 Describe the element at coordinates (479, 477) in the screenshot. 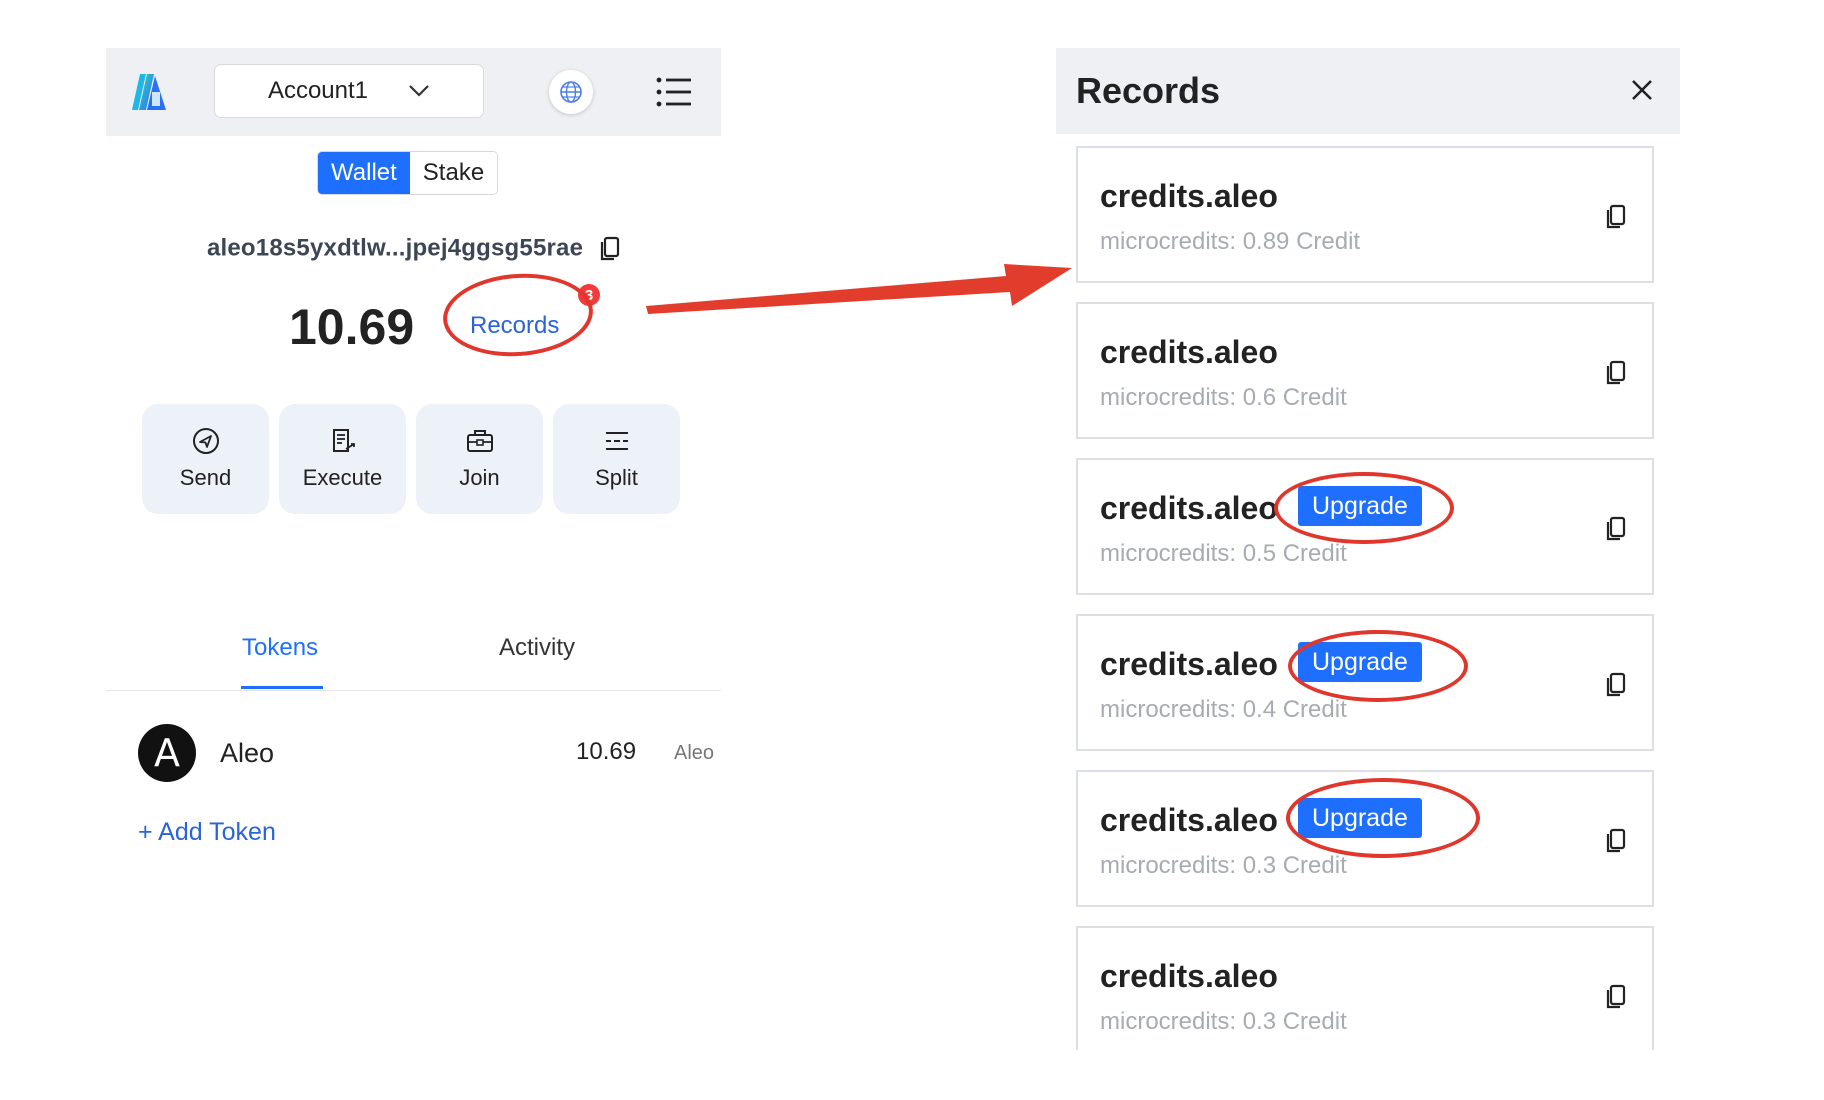

I see `join-label: Join` at that location.